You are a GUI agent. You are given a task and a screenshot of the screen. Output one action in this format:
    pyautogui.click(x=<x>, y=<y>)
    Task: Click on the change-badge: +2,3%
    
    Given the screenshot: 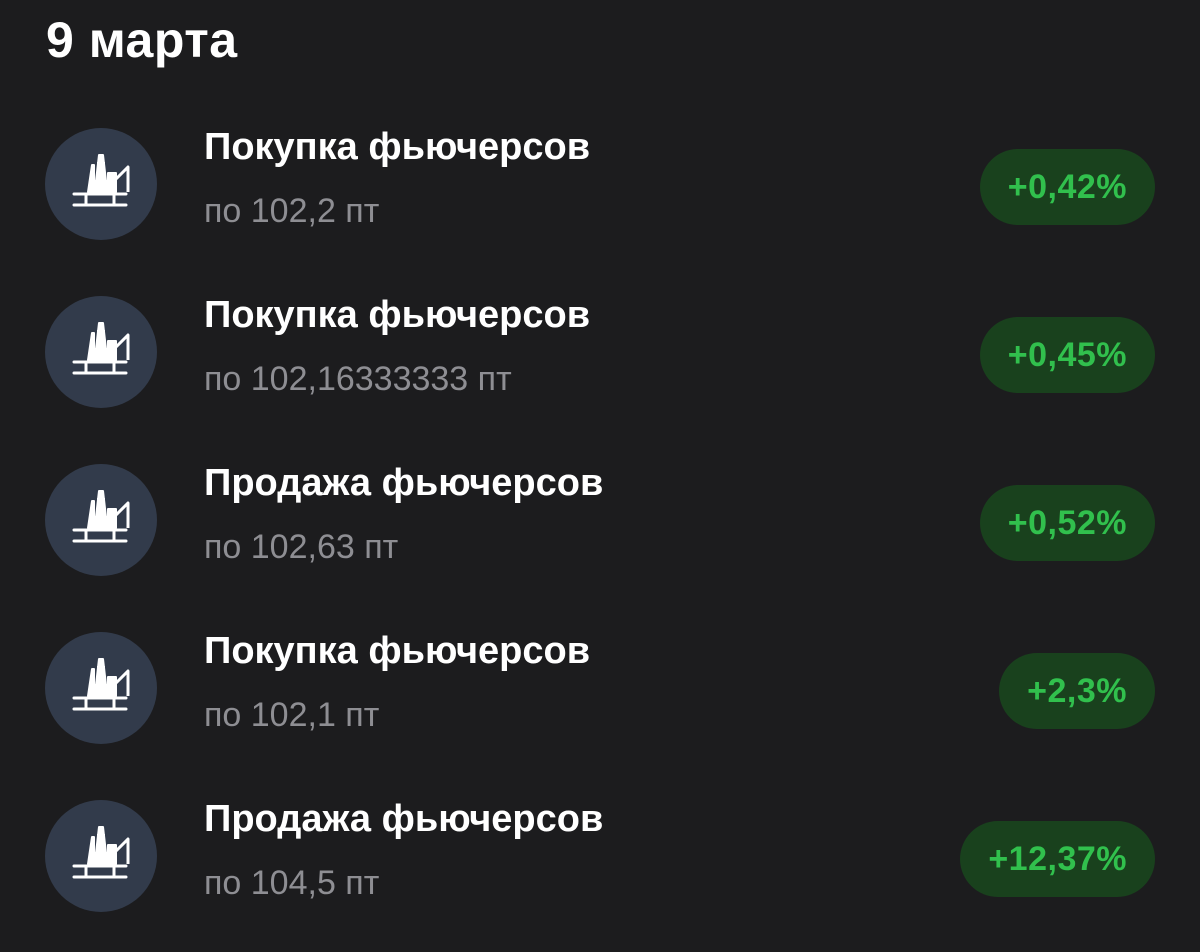 What is the action you would take?
    pyautogui.click(x=1077, y=691)
    